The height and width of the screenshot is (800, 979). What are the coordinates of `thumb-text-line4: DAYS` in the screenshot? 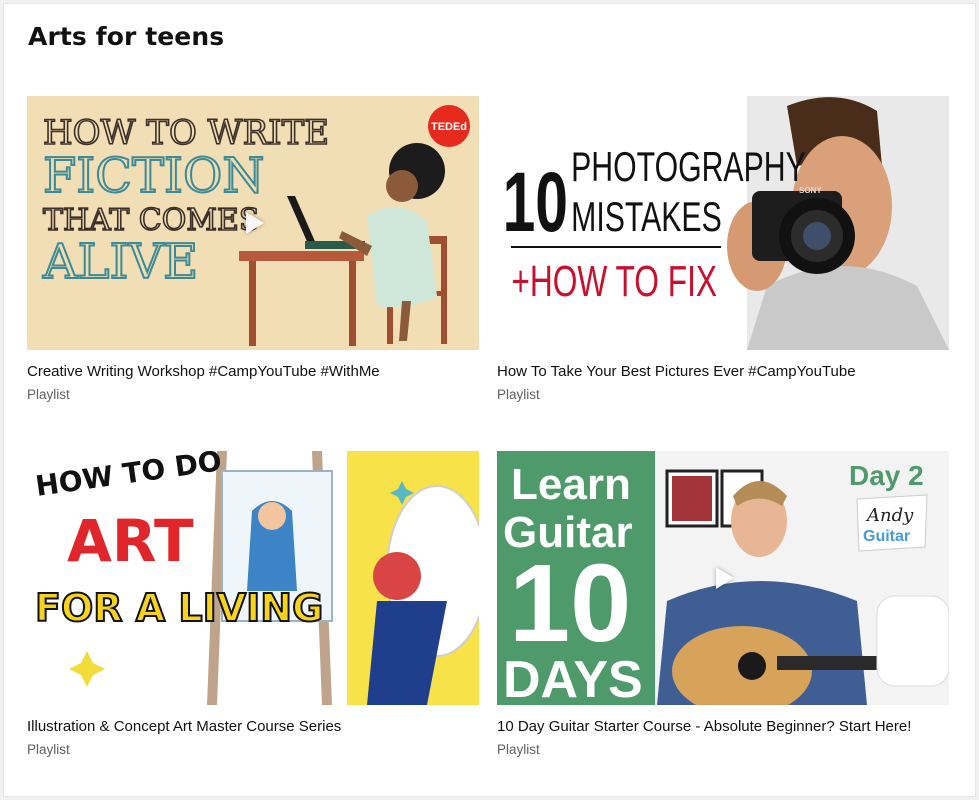 It's located at (573, 678).